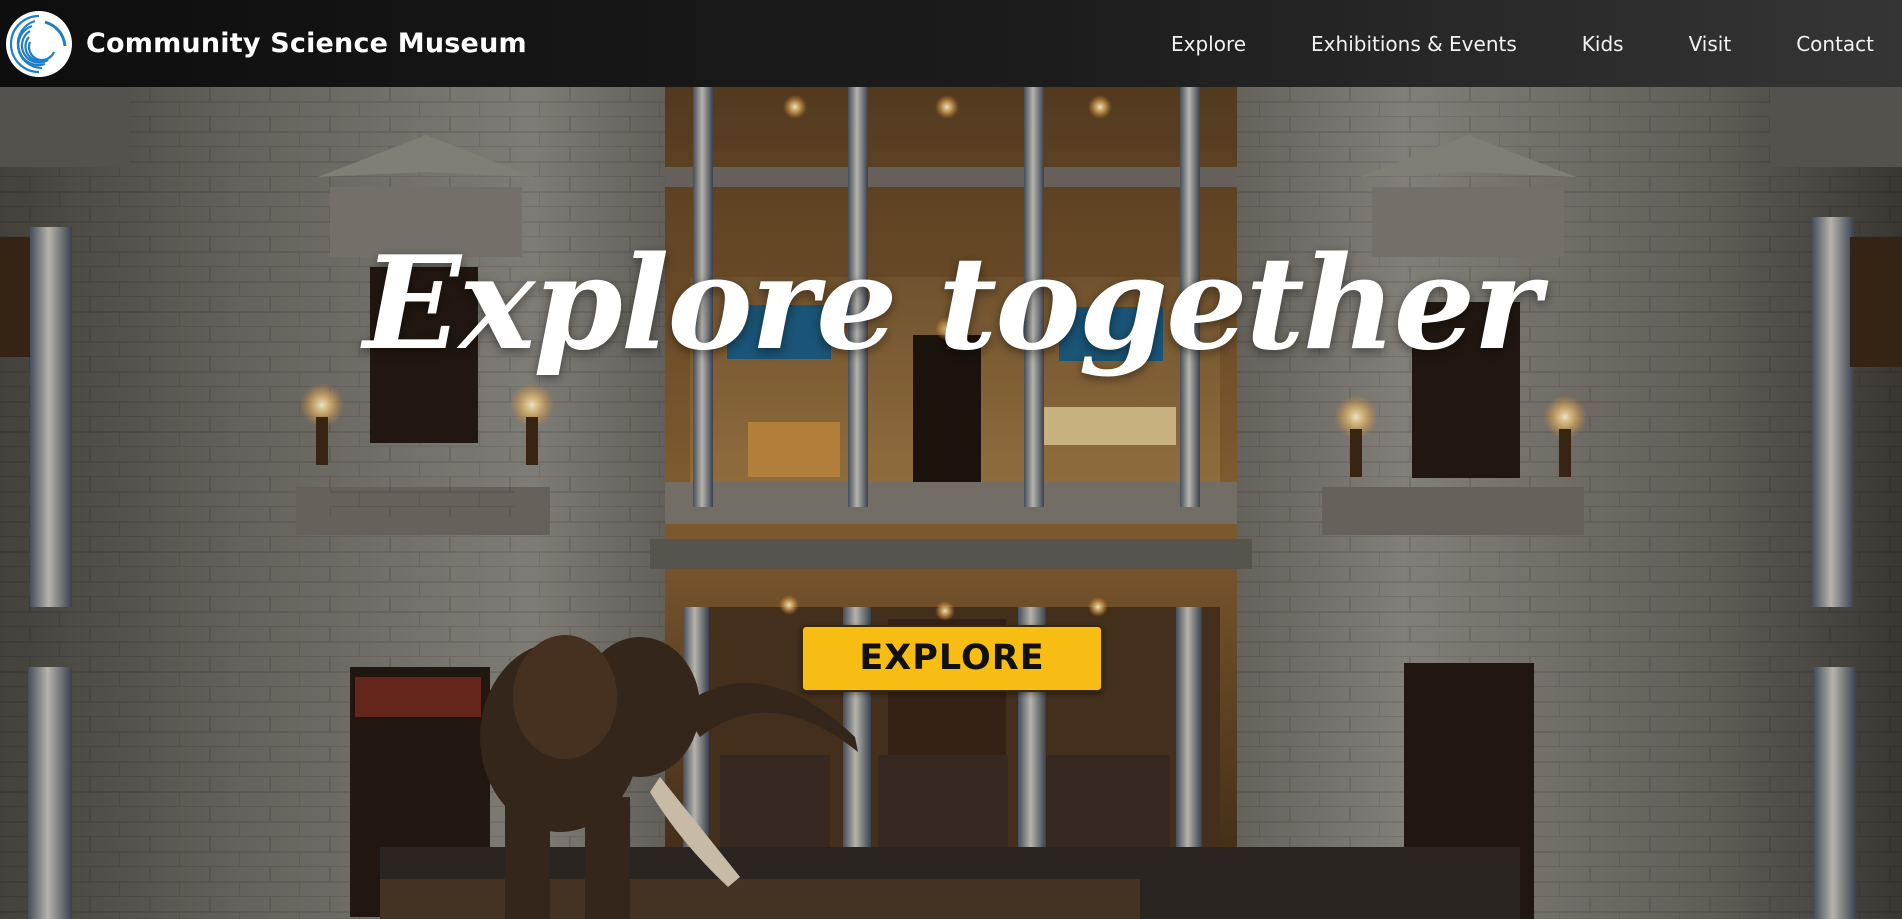  I want to click on explore-button: EXPLORE, so click(952, 658).